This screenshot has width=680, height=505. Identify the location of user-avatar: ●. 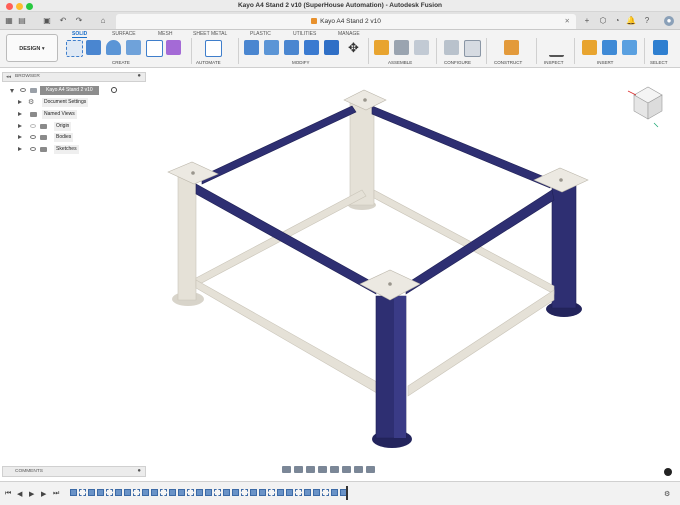
(669, 21).